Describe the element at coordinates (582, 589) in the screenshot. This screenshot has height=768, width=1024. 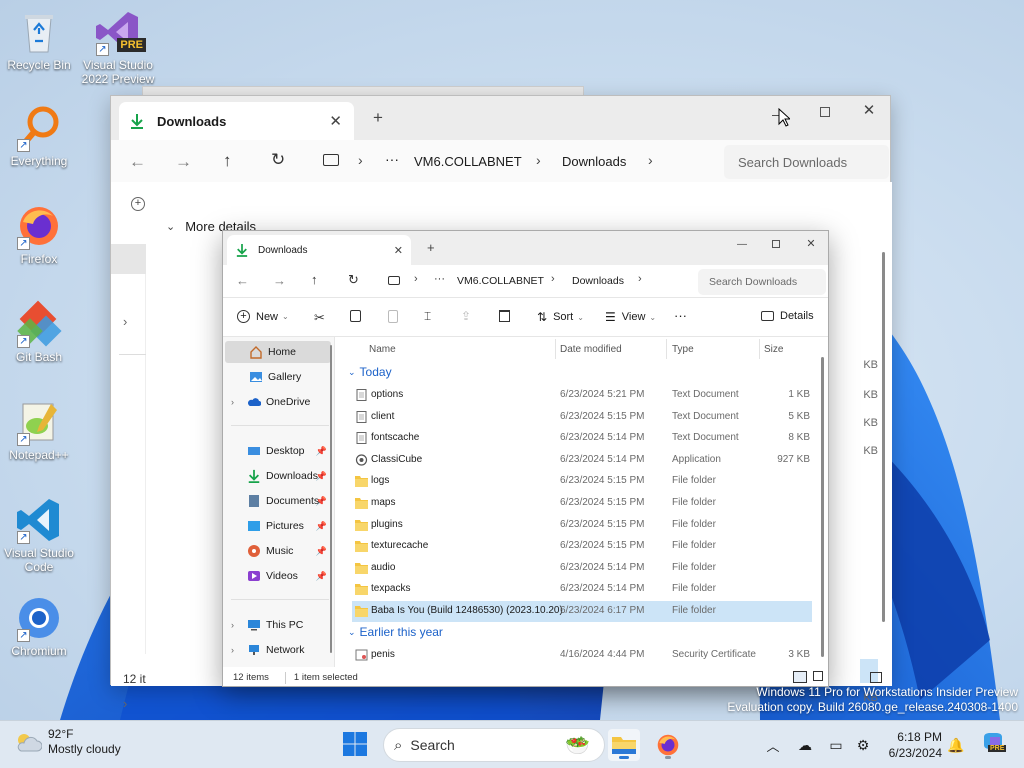
I see `file-row: texpacks 6/23/2024 5:14 PM File folder` at that location.